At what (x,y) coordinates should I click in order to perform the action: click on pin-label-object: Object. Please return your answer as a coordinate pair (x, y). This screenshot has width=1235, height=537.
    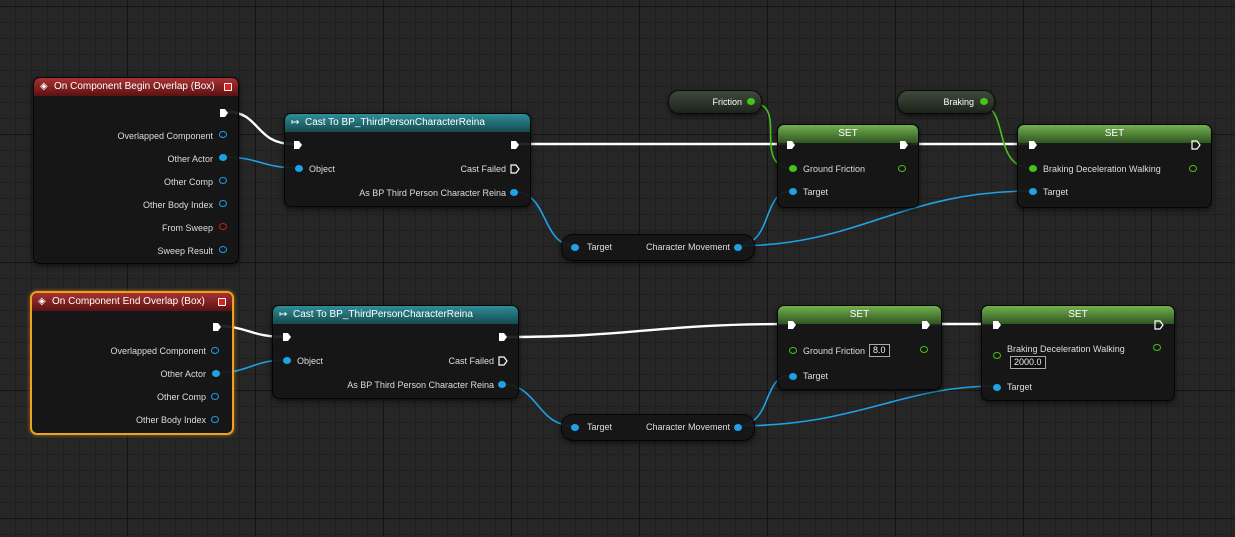
    Looking at the image, I should click on (310, 361).